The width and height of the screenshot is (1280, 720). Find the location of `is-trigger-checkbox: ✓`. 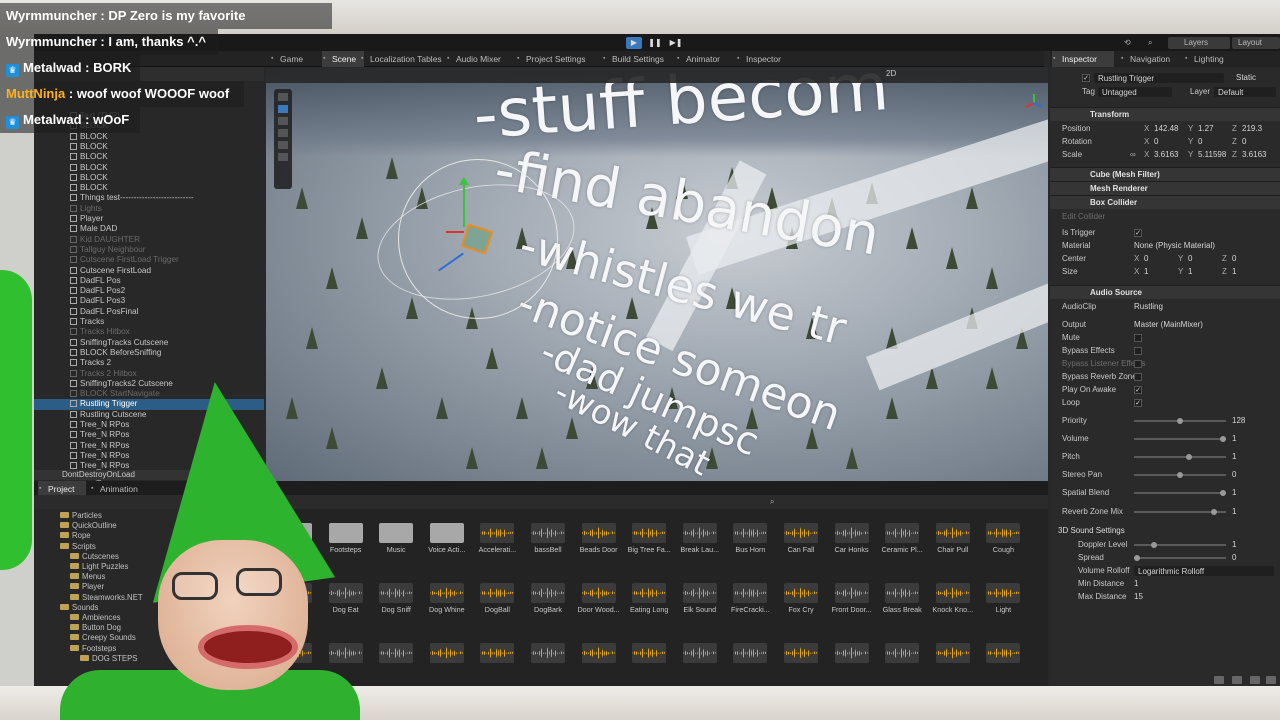

is-trigger-checkbox: ✓ is located at coordinates (1138, 233).